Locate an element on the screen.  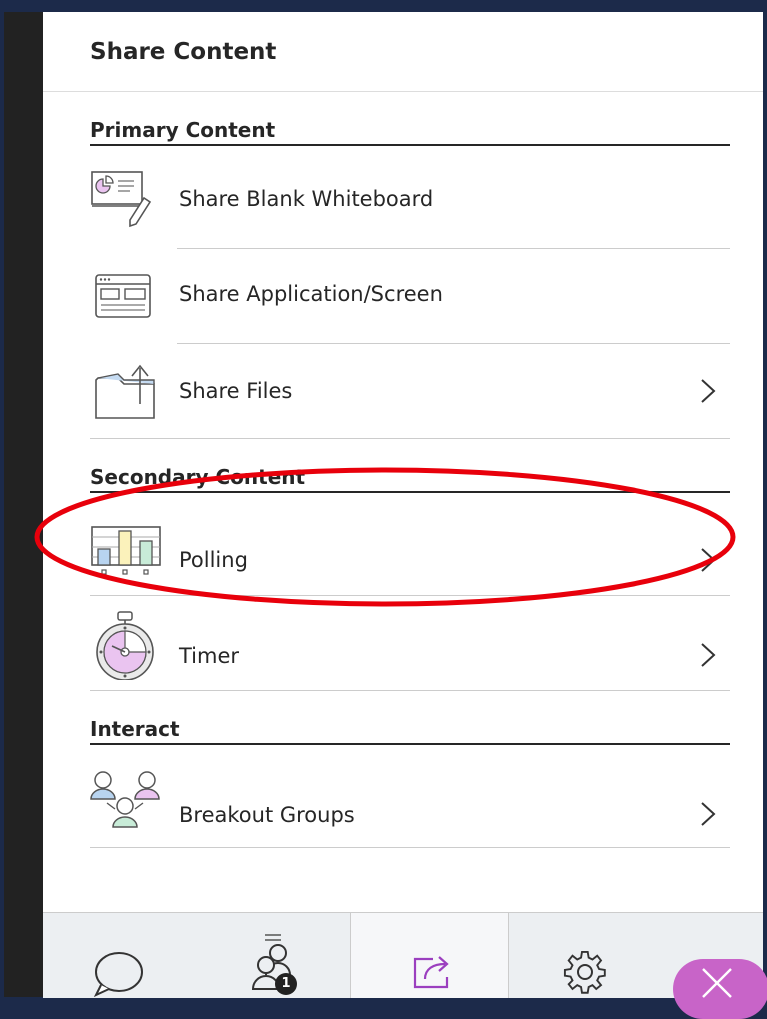
section-heading: Interact is located at coordinates (135, 729).